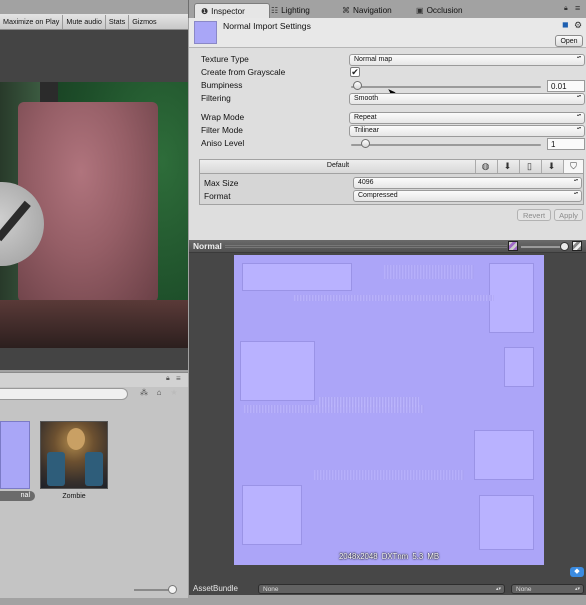 The image size is (586, 605). Describe the element at coordinates (534, 215) in the screenshot. I see `revert-button: Revert` at that location.